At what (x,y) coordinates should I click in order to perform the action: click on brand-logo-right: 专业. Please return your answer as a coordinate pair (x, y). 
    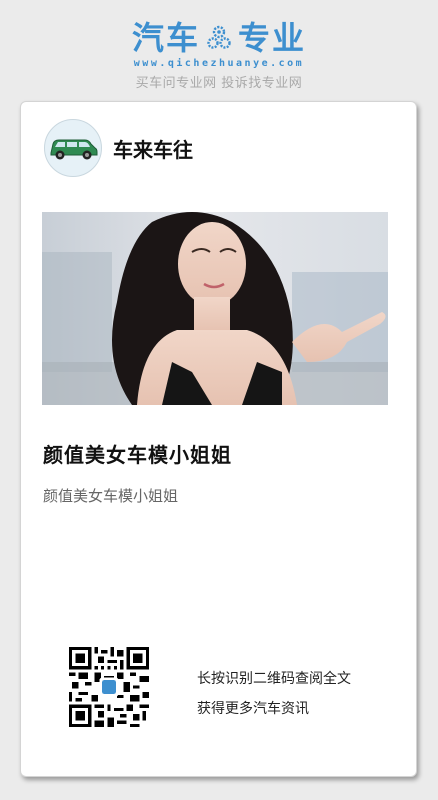
    Looking at the image, I should click on (272, 38).